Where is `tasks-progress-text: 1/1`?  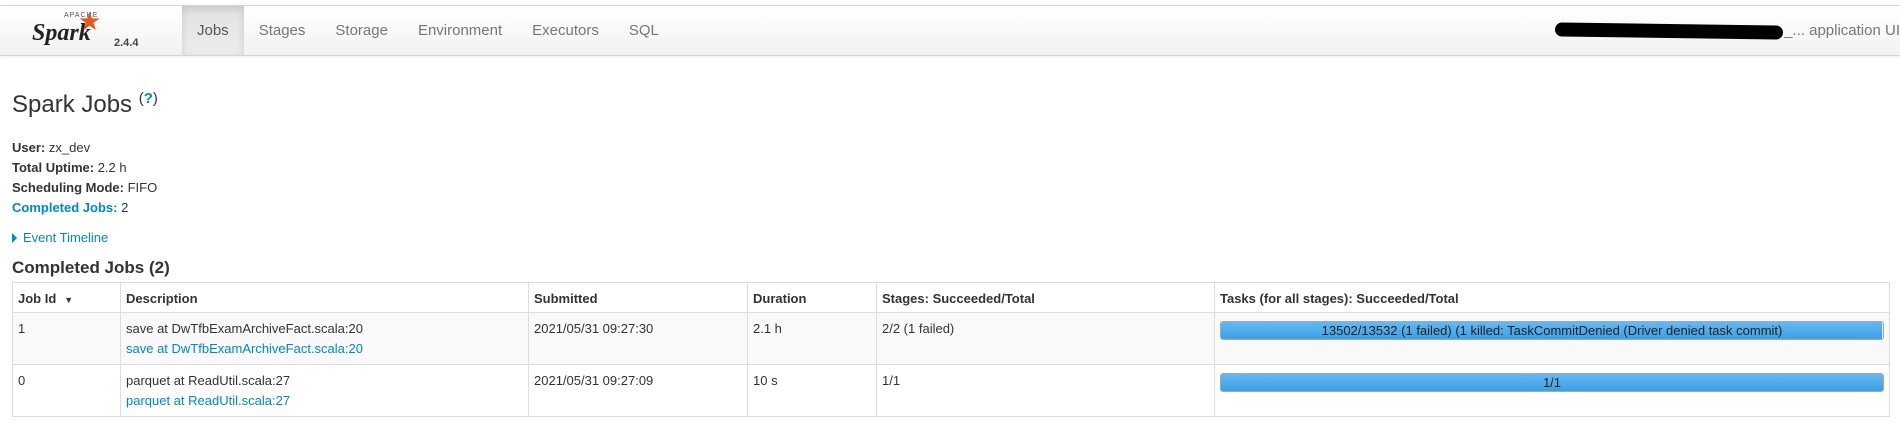 tasks-progress-text: 1/1 is located at coordinates (1552, 382).